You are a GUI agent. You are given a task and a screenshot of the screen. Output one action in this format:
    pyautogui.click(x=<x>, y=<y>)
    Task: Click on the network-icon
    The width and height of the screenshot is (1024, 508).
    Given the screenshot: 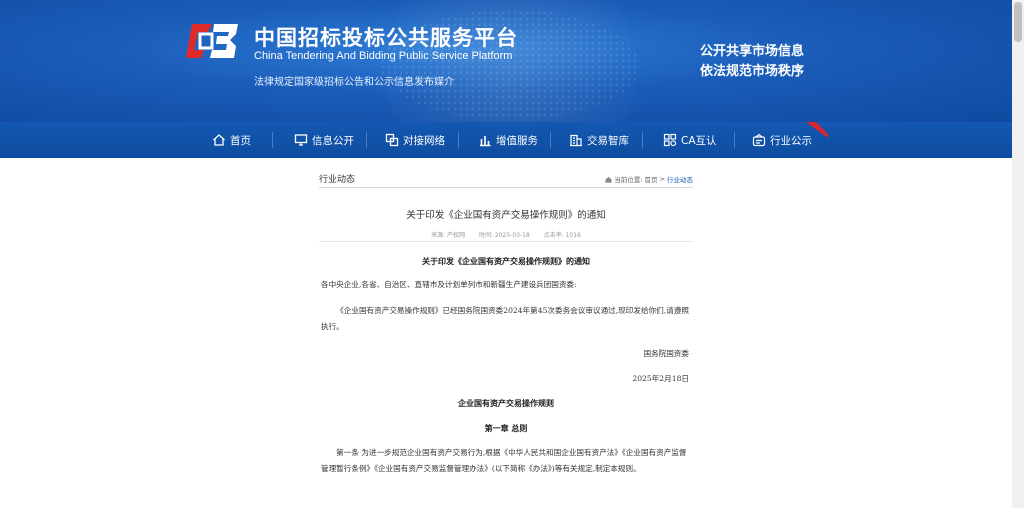 What is the action you would take?
    pyautogui.click(x=392, y=140)
    